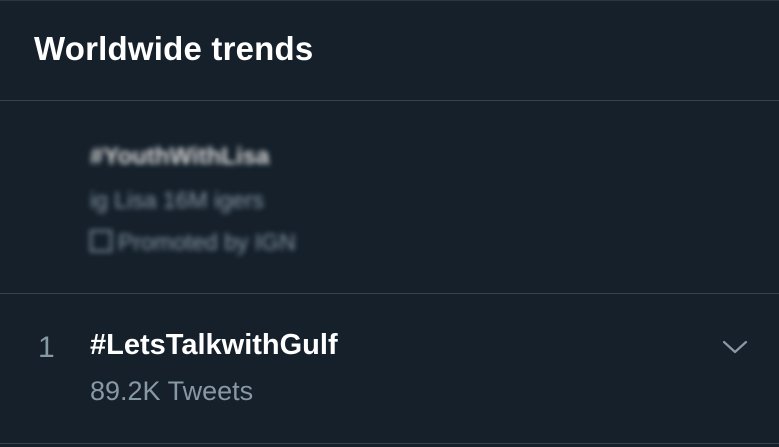 The image size is (779, 447). Describe the element at coordinates (180, 156) in the screenshot. I see `promoted-trend-name: #YouthWithLisa` at that location.